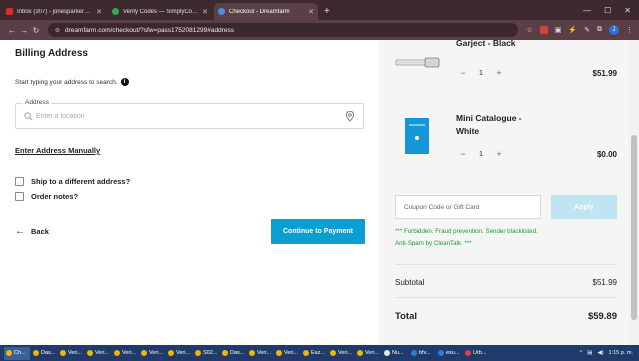  Describe the element at coordinates (115, 11) in the screenshot. I see `check-icon` at that location.